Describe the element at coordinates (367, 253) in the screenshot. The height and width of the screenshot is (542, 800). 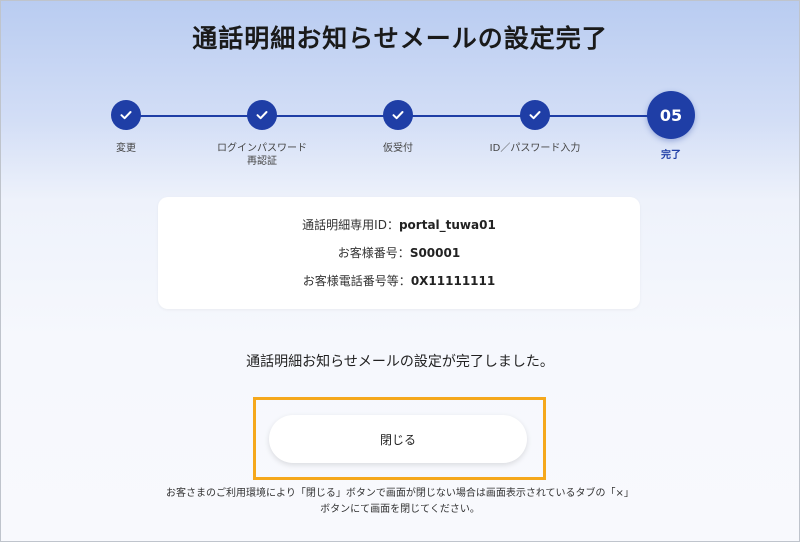
I see `info-label: お客様番号` at that location.